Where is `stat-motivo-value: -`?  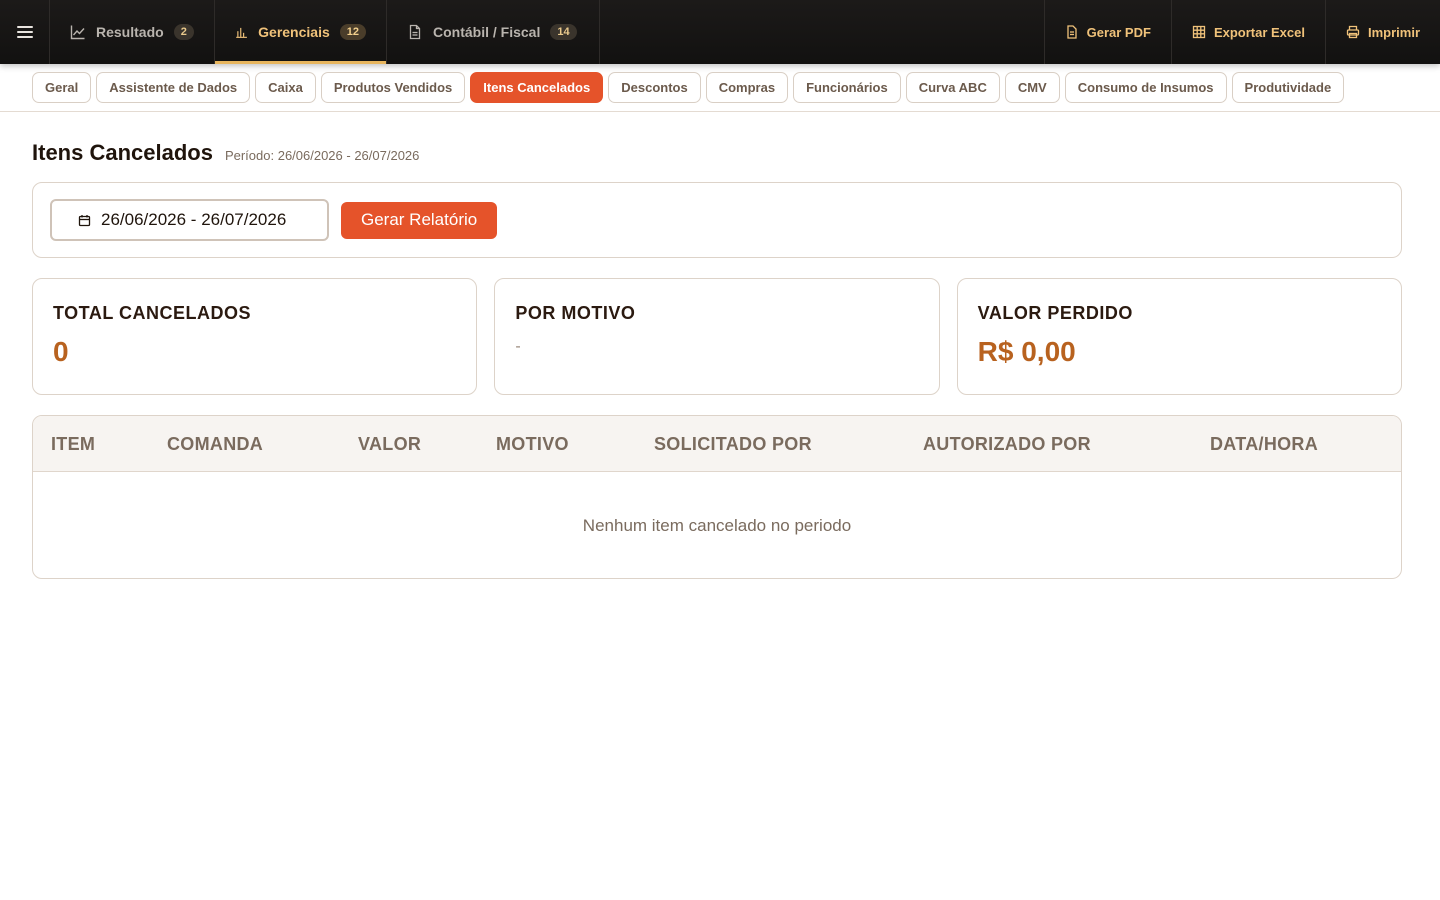
stat-motivo-value: - is located at coordinates (518, 346).